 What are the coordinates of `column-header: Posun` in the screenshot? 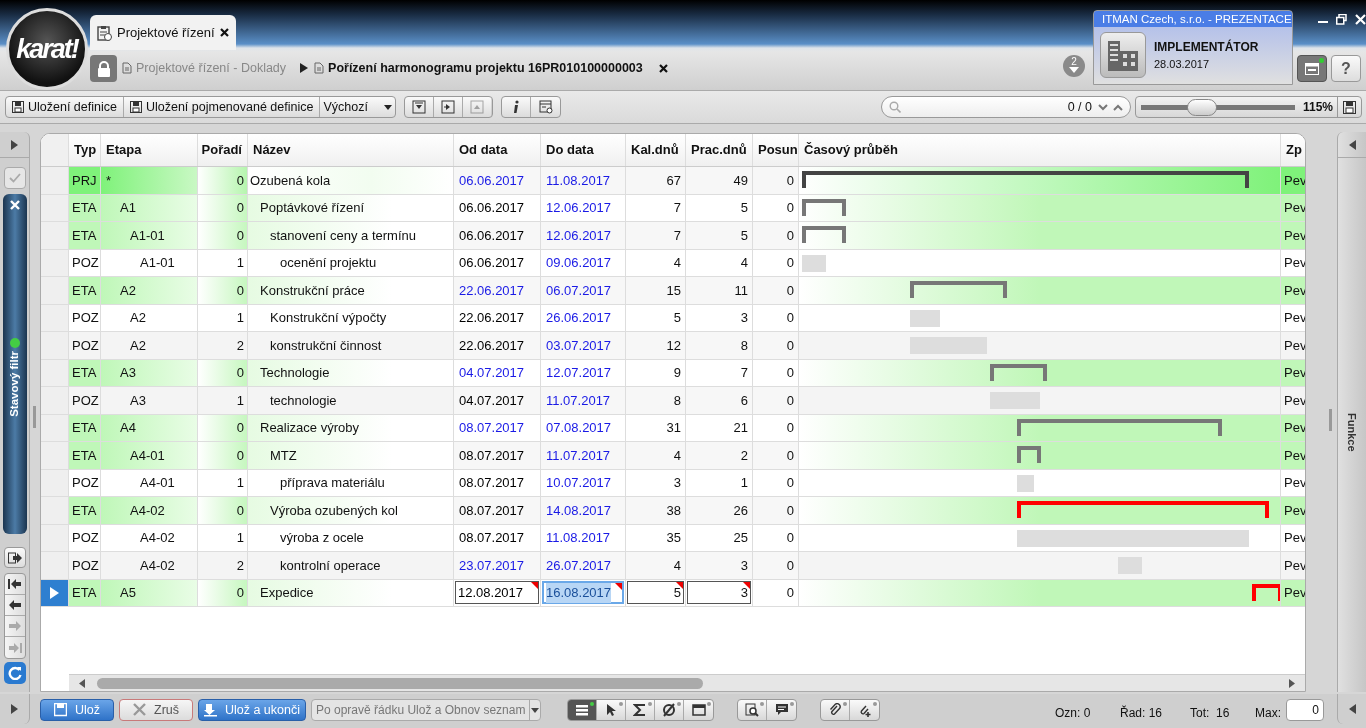 It's located at (776, 150).